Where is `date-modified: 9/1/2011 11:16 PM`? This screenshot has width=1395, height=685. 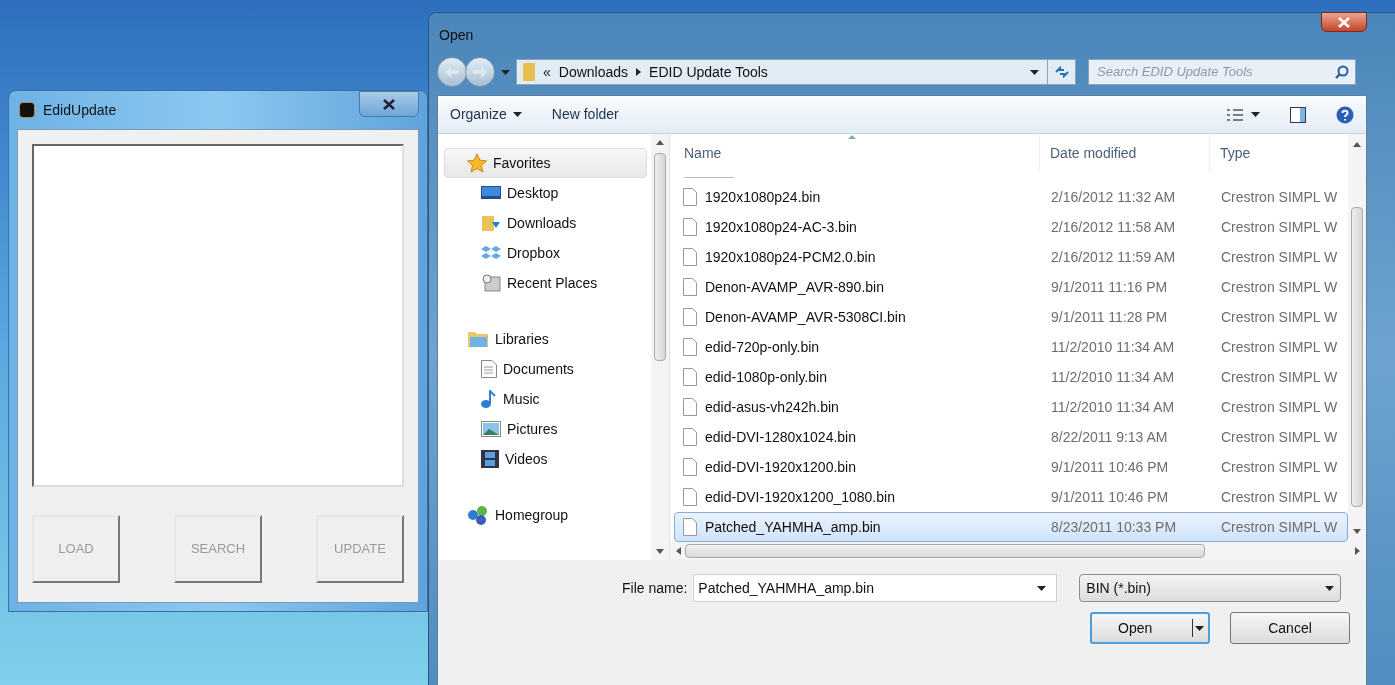 date-modified: 9/1/2011 11:16 PM is located at coordinates (1109, 287).